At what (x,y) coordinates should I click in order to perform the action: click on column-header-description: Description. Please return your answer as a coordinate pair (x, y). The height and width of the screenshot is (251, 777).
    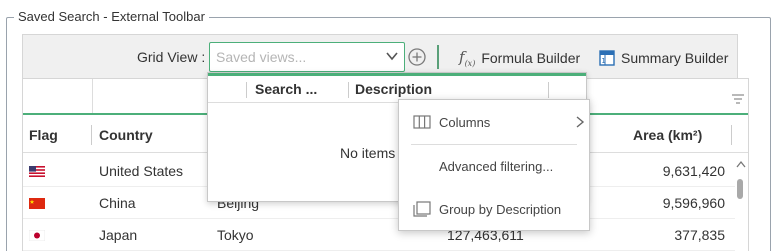
    Looking at the image, I should click on (393, 89).